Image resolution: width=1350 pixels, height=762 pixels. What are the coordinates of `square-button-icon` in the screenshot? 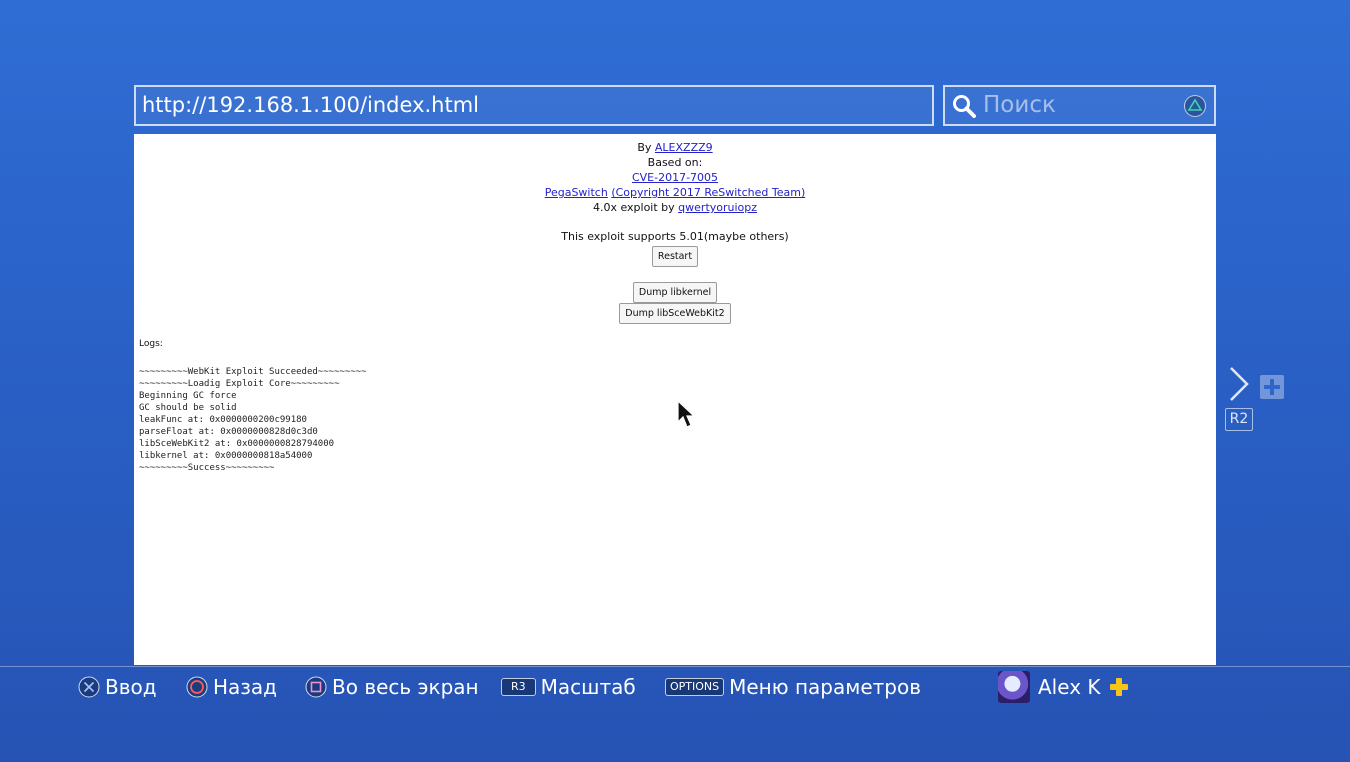 It's located at (316, 687).